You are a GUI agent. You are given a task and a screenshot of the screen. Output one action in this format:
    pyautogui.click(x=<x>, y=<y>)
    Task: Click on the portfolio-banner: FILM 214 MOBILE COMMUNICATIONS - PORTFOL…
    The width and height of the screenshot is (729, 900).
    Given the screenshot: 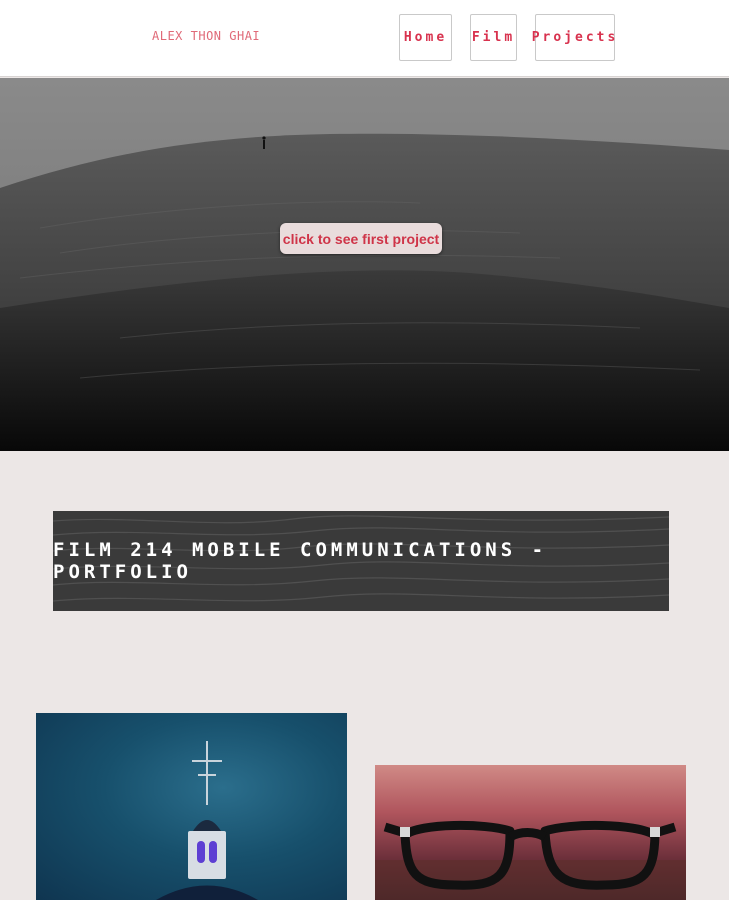 What is the action you would take?
    pyautogui.click(x=361, y=561)
    